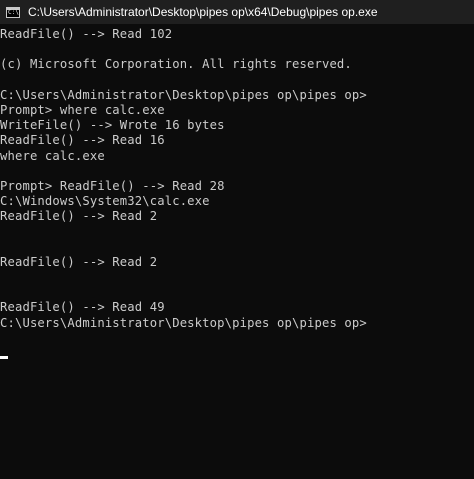  I want to click on input-line, so click(237, 353).